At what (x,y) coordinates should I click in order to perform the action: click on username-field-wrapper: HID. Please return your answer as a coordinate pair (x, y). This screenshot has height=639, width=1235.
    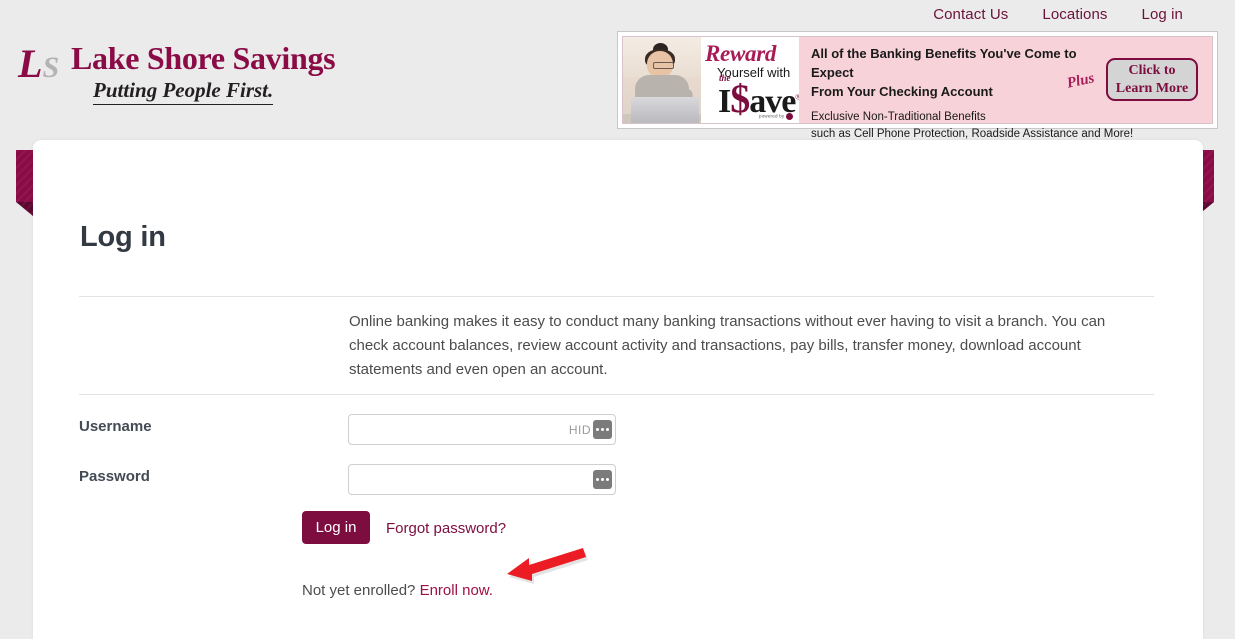
    Looking at the image, I should click on (482, 429).